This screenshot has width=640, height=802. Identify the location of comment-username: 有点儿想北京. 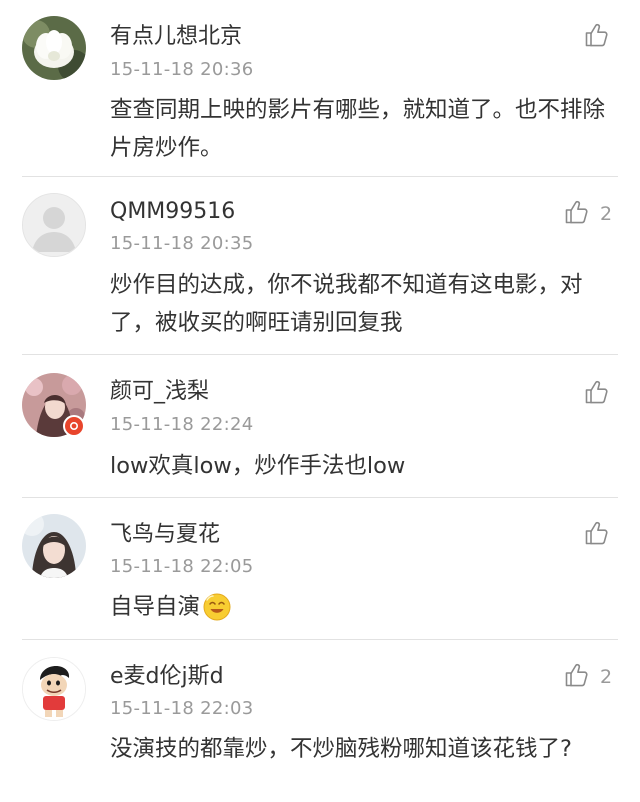
(176, 37).